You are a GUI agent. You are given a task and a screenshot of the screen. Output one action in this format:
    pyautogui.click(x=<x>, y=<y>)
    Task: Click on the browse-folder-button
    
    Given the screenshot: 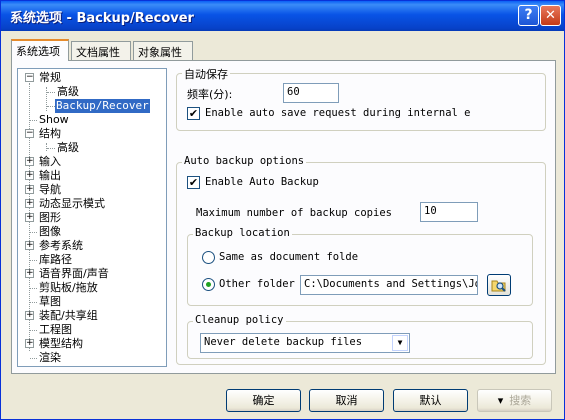 What is the action you would take?
    pyautogui.click(x=499, y=285)
    